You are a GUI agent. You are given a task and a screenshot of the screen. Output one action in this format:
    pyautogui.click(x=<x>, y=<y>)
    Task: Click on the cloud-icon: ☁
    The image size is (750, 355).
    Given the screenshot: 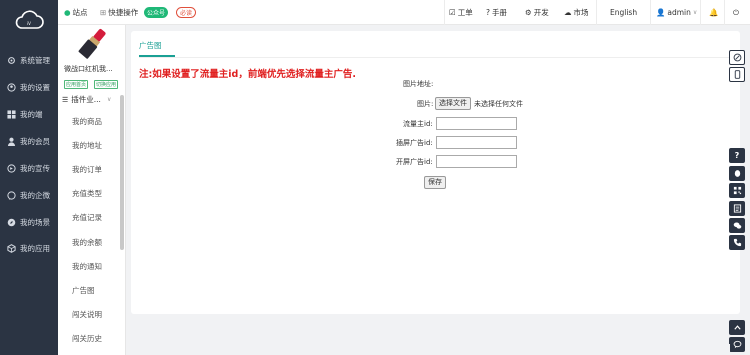 What is the action you would take?
    pyautogui.click(x=568, y=12)
    